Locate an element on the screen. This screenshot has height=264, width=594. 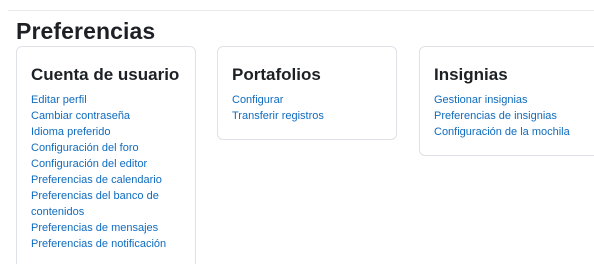
list-item: Configurar is located at coordinates (307, 100).